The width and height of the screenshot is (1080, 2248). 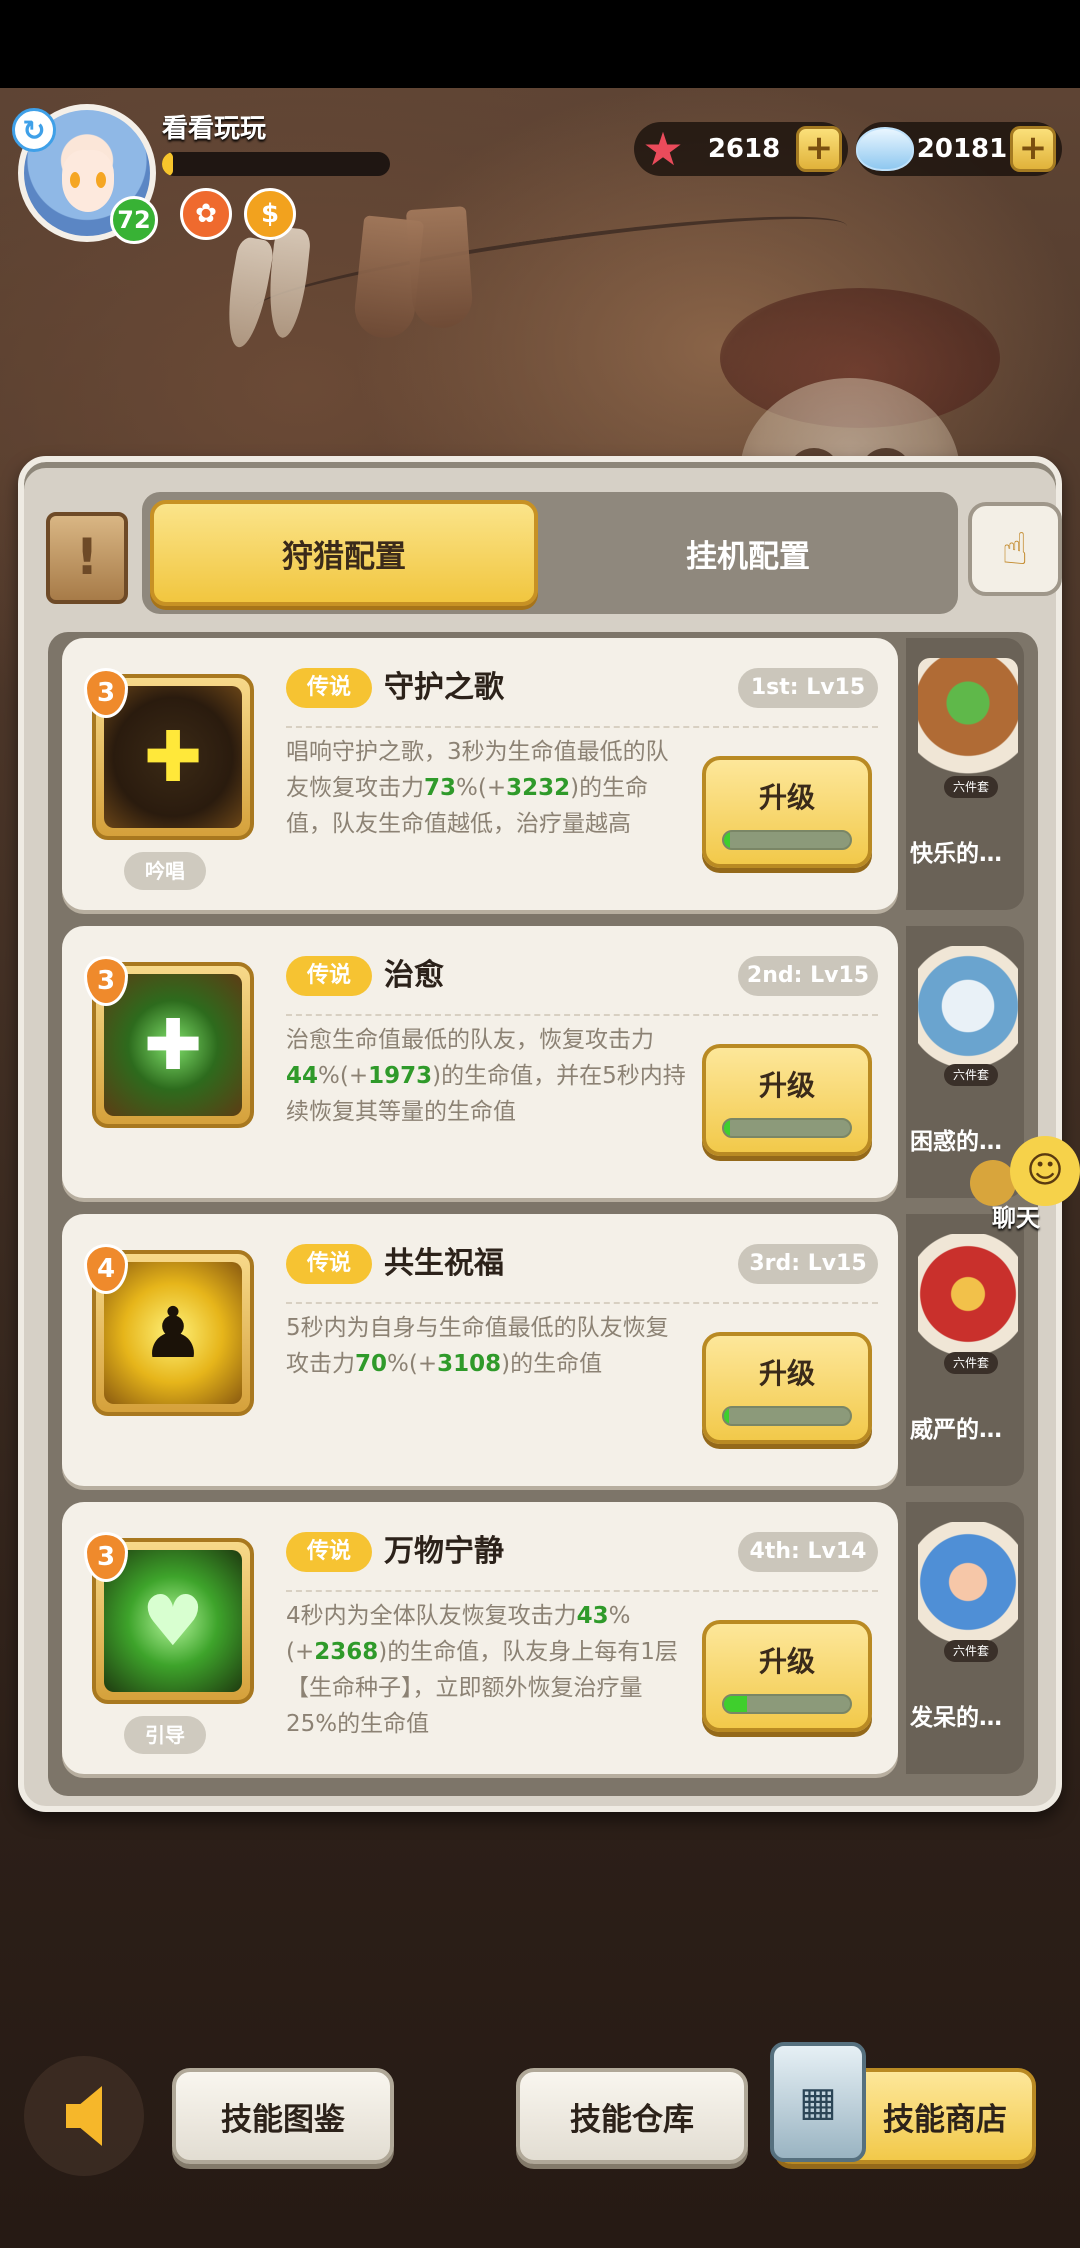 I want to click on skill-shop-label: 技能商店, so click(x=945, y=2119).